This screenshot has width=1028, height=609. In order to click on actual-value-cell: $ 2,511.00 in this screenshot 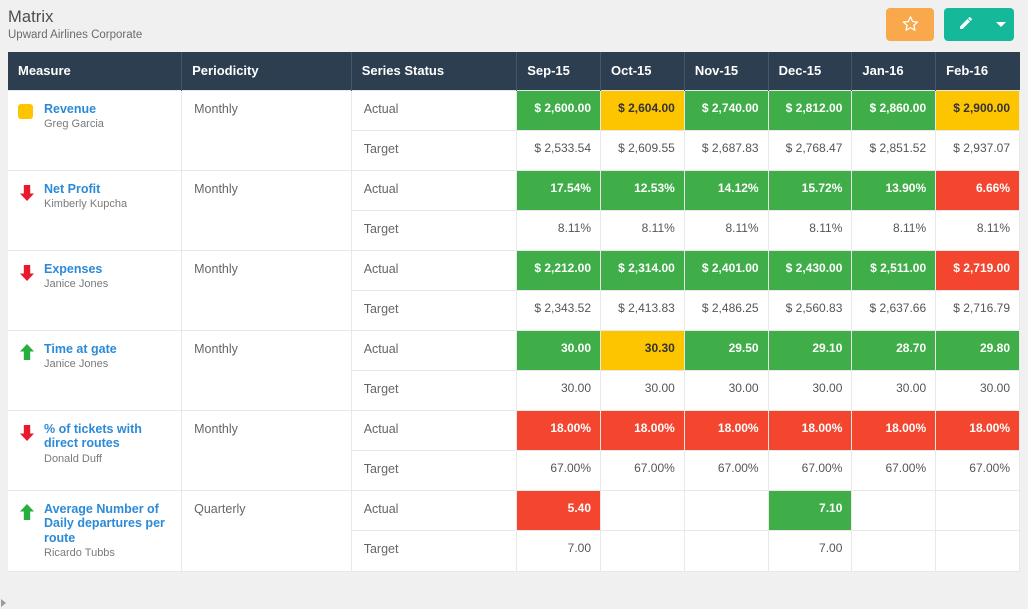, I will do `click(894, 270)`.